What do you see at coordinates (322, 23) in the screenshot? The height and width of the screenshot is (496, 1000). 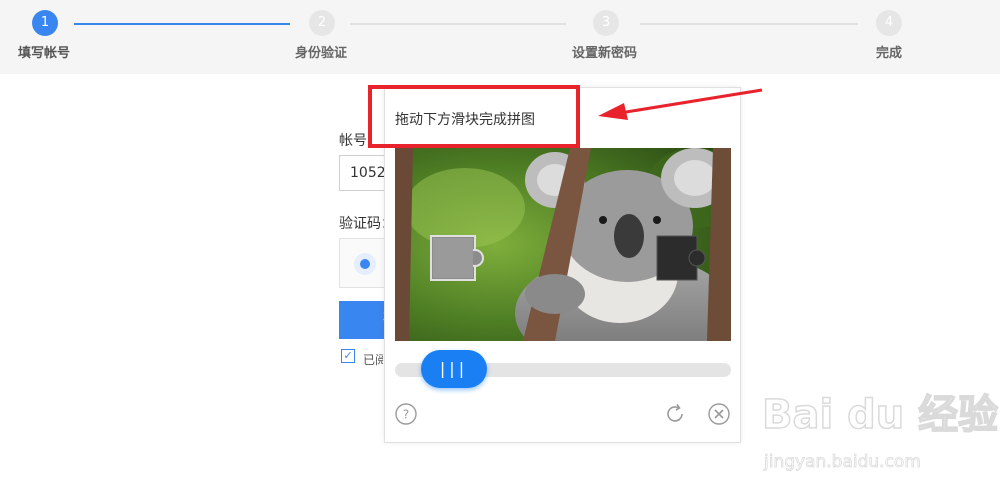 I see `step-2-number: 2` at bounding box center [322, 23].